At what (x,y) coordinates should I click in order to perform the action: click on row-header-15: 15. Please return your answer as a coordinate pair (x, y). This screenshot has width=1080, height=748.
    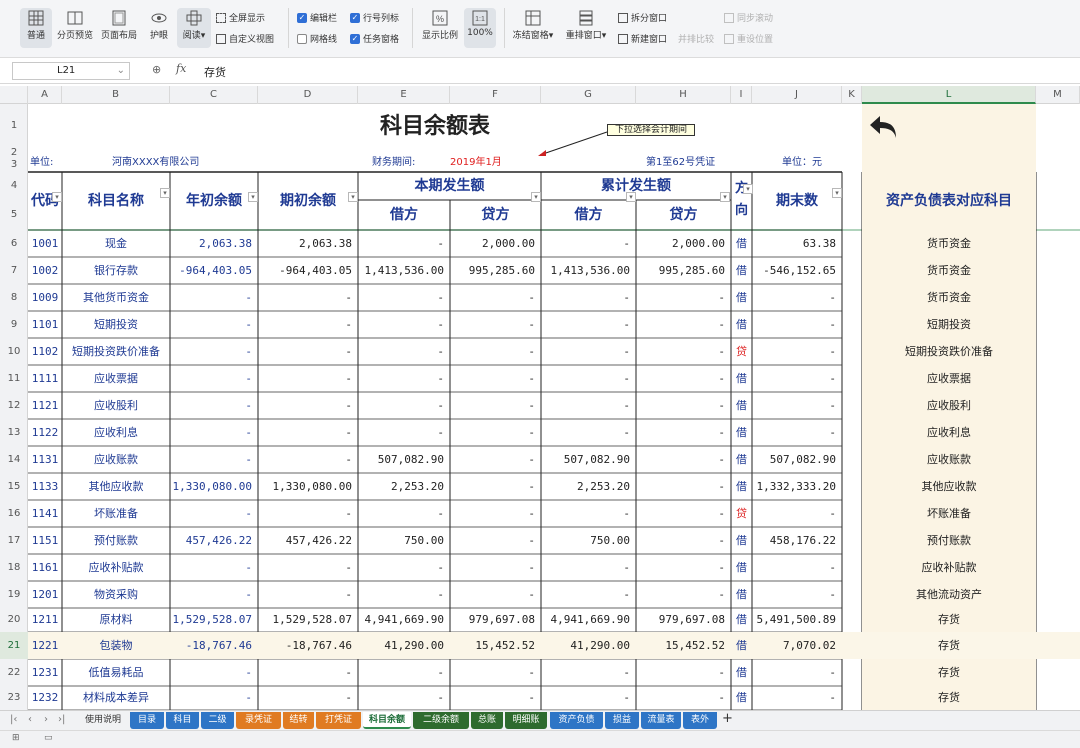
    Looking at the image, I should click on (14, 486).